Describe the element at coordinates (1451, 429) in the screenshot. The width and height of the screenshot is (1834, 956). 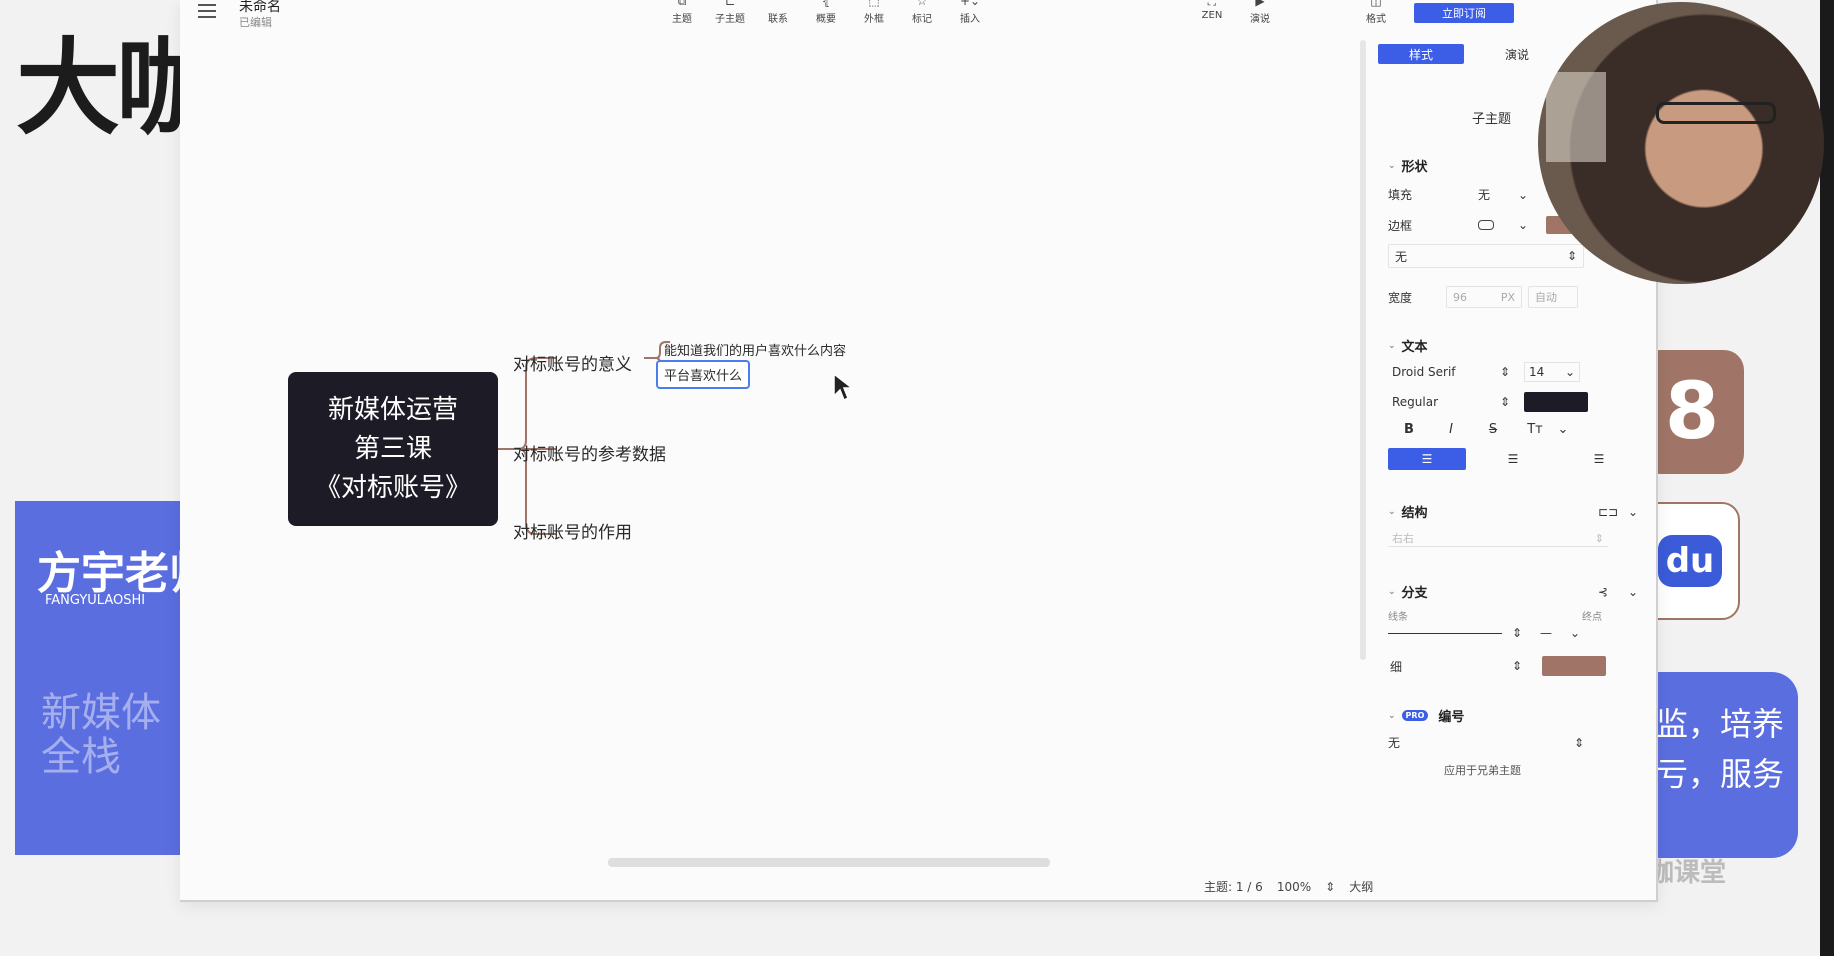
I see `italic-button: I` at that location.